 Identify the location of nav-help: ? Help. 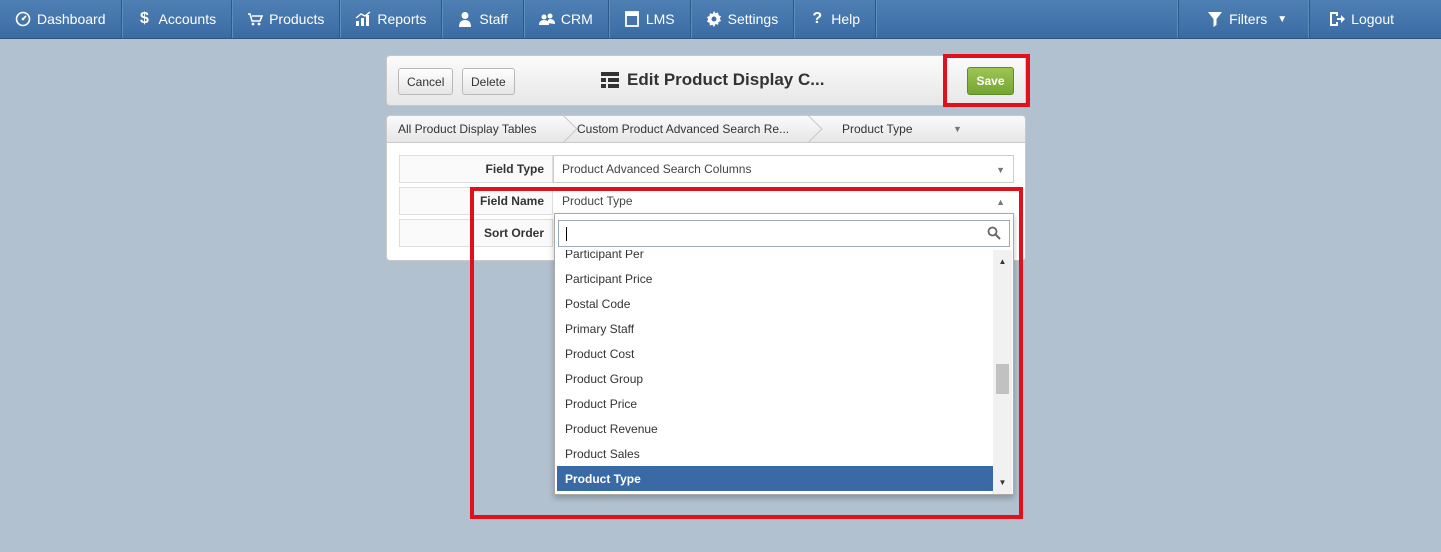
(835, 19).